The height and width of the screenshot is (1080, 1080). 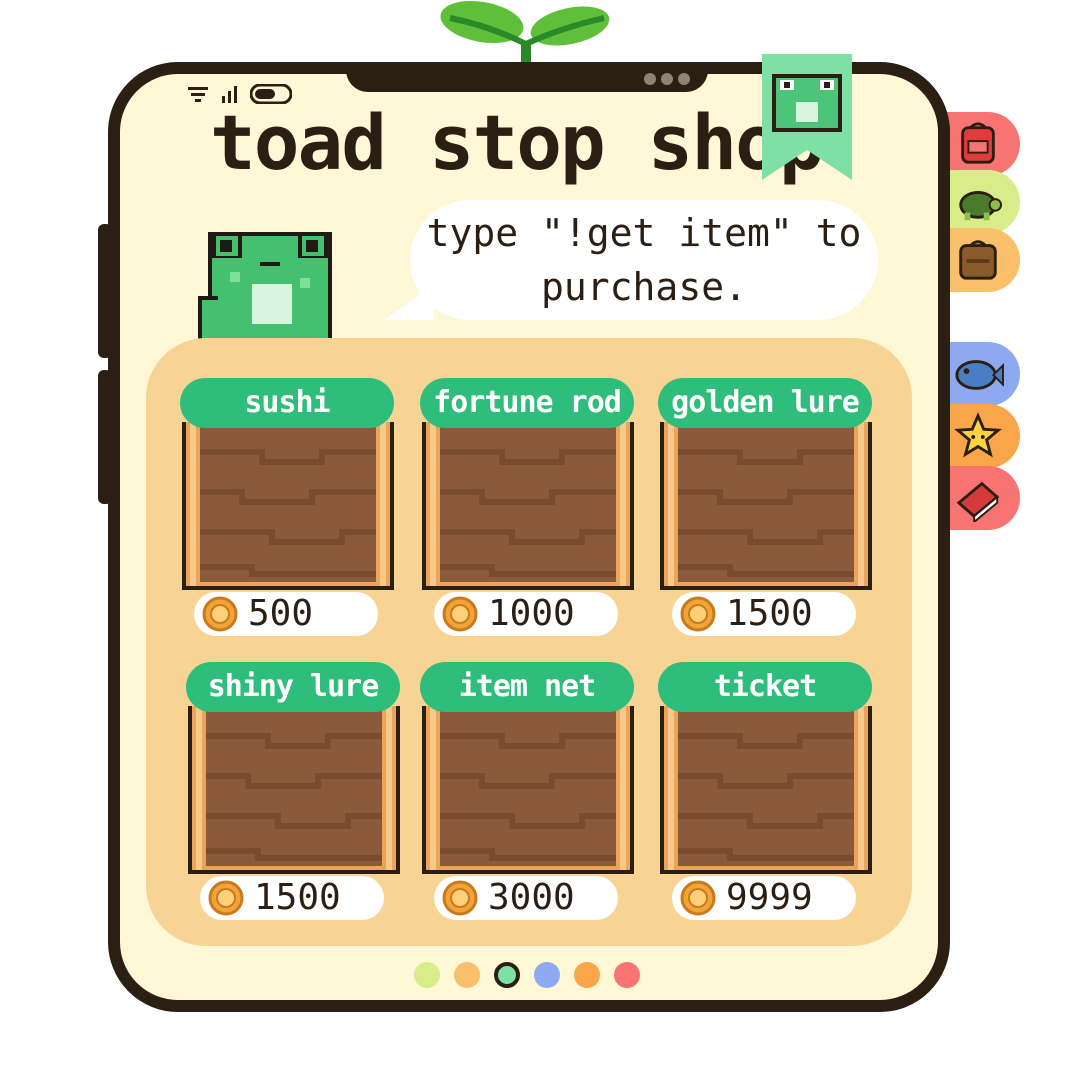 I want to click on pager-dots, so click(x=527, y=975).